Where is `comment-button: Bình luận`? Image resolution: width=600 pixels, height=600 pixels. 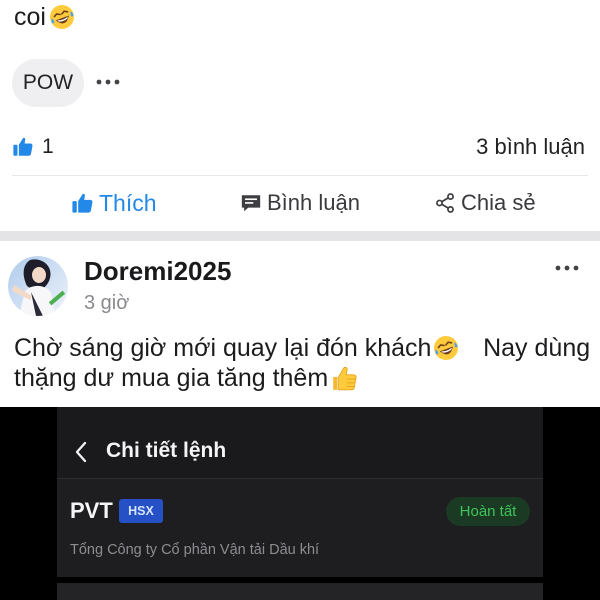
comment-button: Bình luận is located at coordinates (300, 203).